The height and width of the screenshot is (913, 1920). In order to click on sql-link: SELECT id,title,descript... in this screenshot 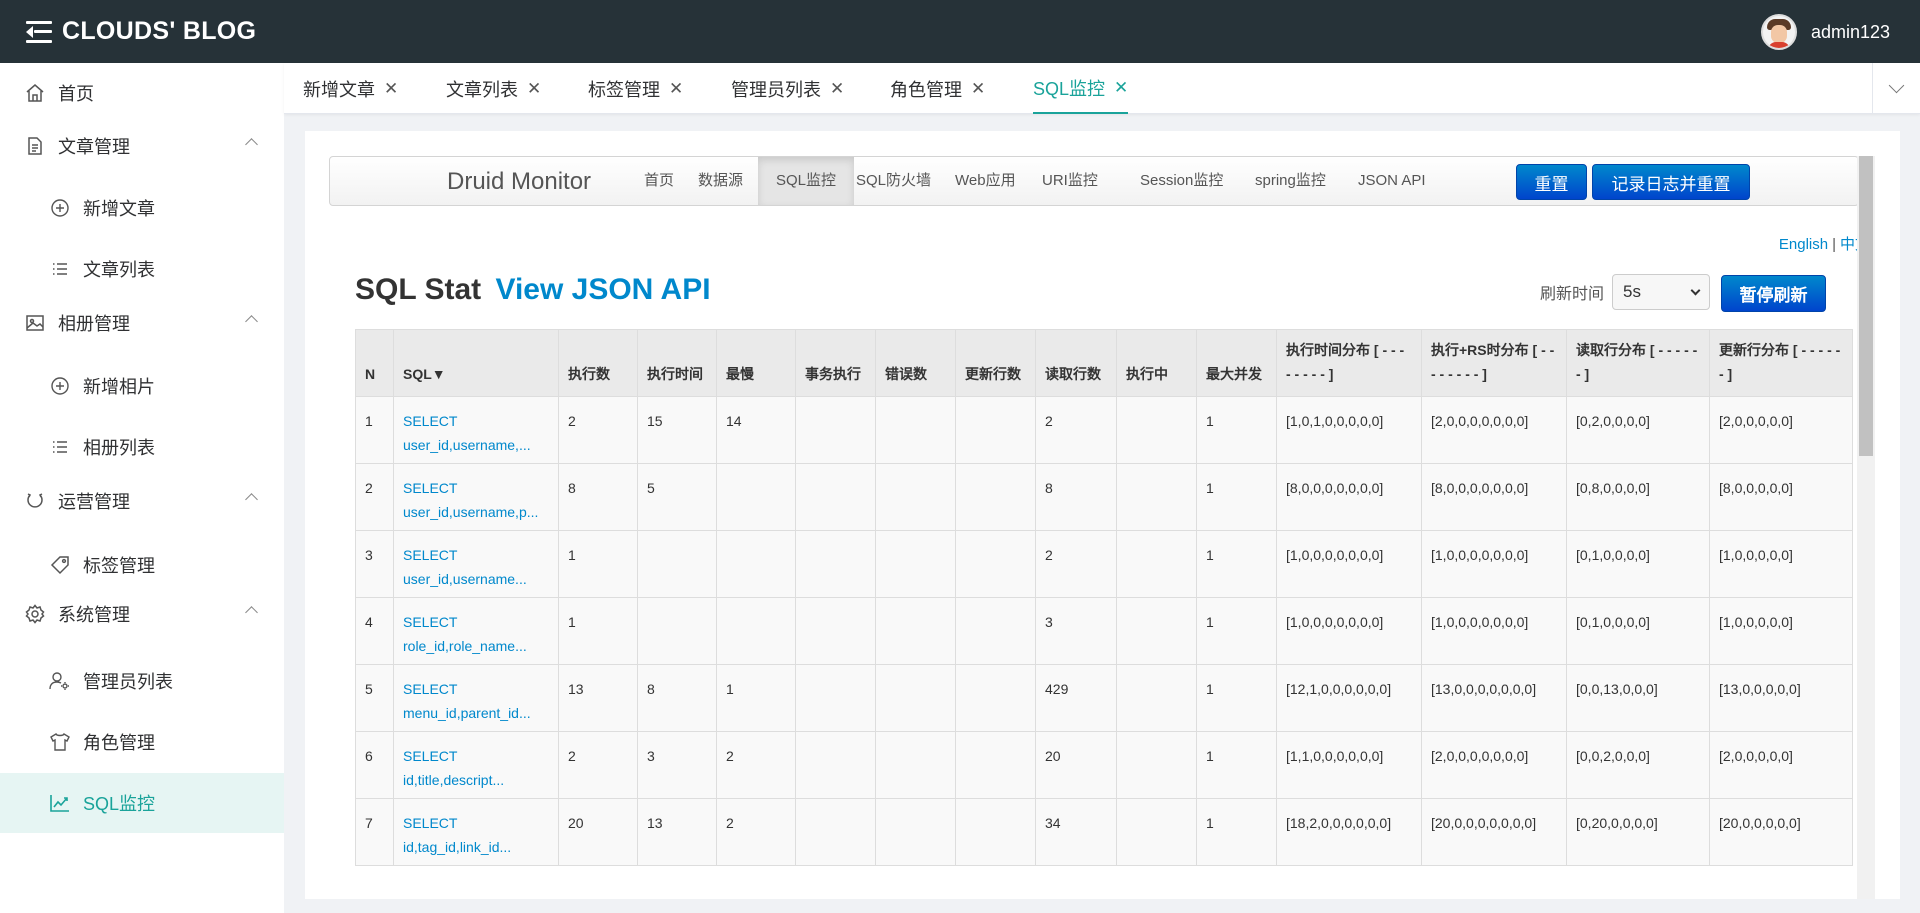, I will do `click(453, 768)`.